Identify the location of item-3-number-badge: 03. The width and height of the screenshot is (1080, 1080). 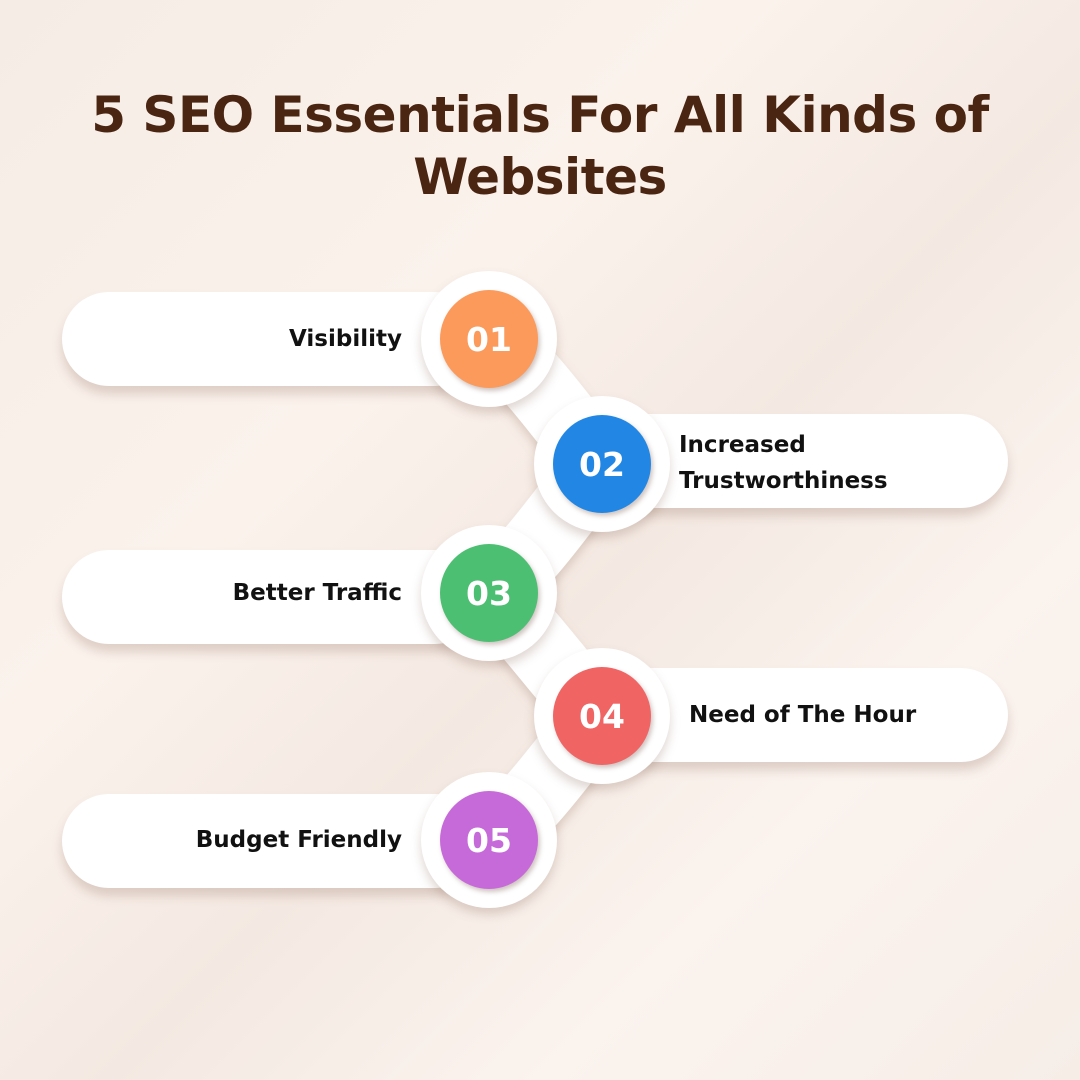
(489, 593).